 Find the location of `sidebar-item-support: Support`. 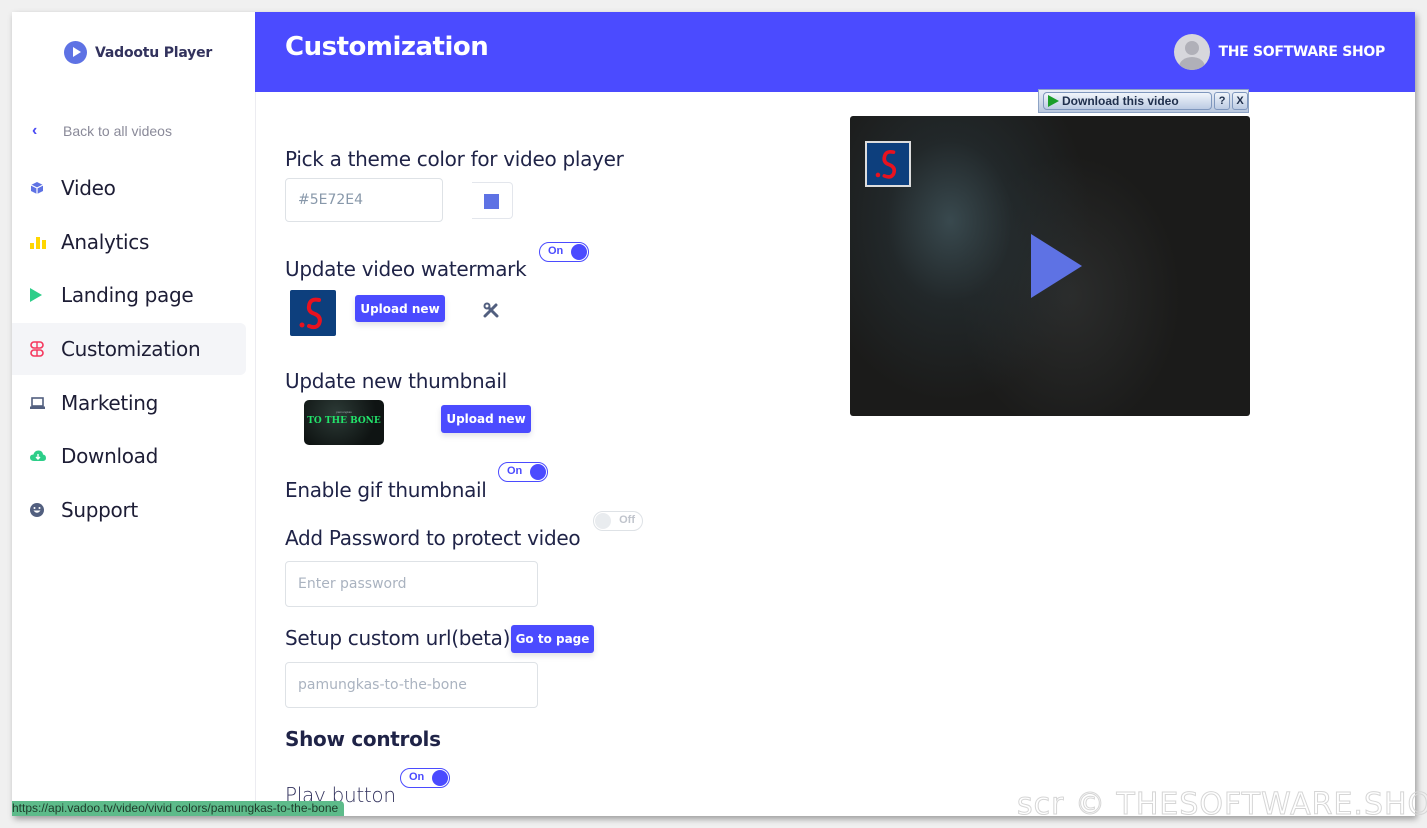

sidebar-item-support: Support is located at coordinates (129, 510).